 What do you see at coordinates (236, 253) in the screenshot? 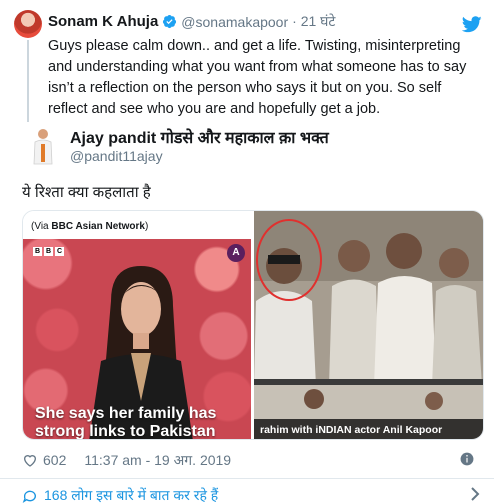
I see `asian-network-logo: A` at bounding box center [236, 253].